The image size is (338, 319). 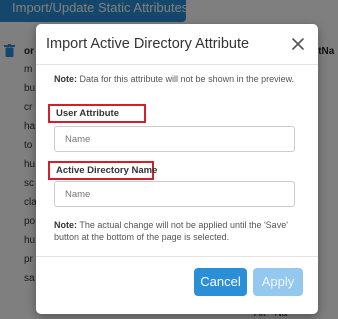 I want to click on cancel-button: Cancel, so click(x=220, y=282).